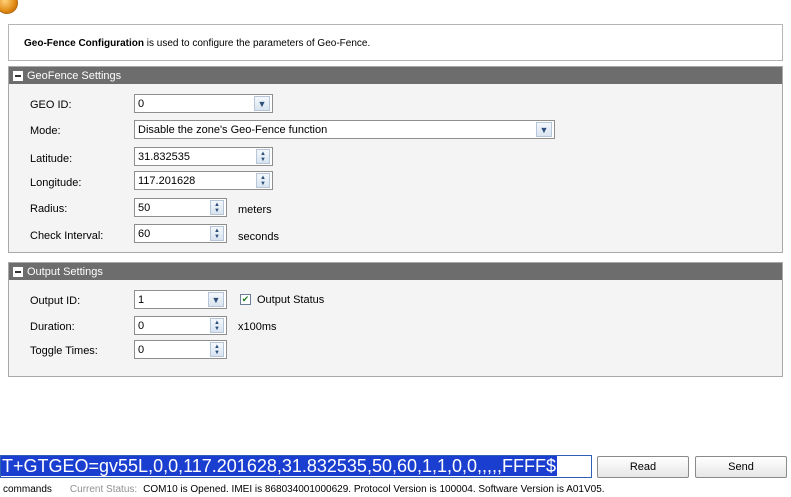 The height and width of the screenshot is (497, 791). What do you see at coordinates (180, 299) in the screenshot?
I see `output-id-select: 1 ▼` at bounding box center [180, 299].